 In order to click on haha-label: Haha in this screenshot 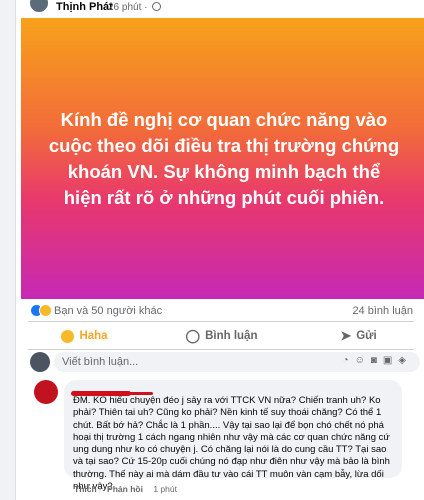, I will do `click(93, 336)`.